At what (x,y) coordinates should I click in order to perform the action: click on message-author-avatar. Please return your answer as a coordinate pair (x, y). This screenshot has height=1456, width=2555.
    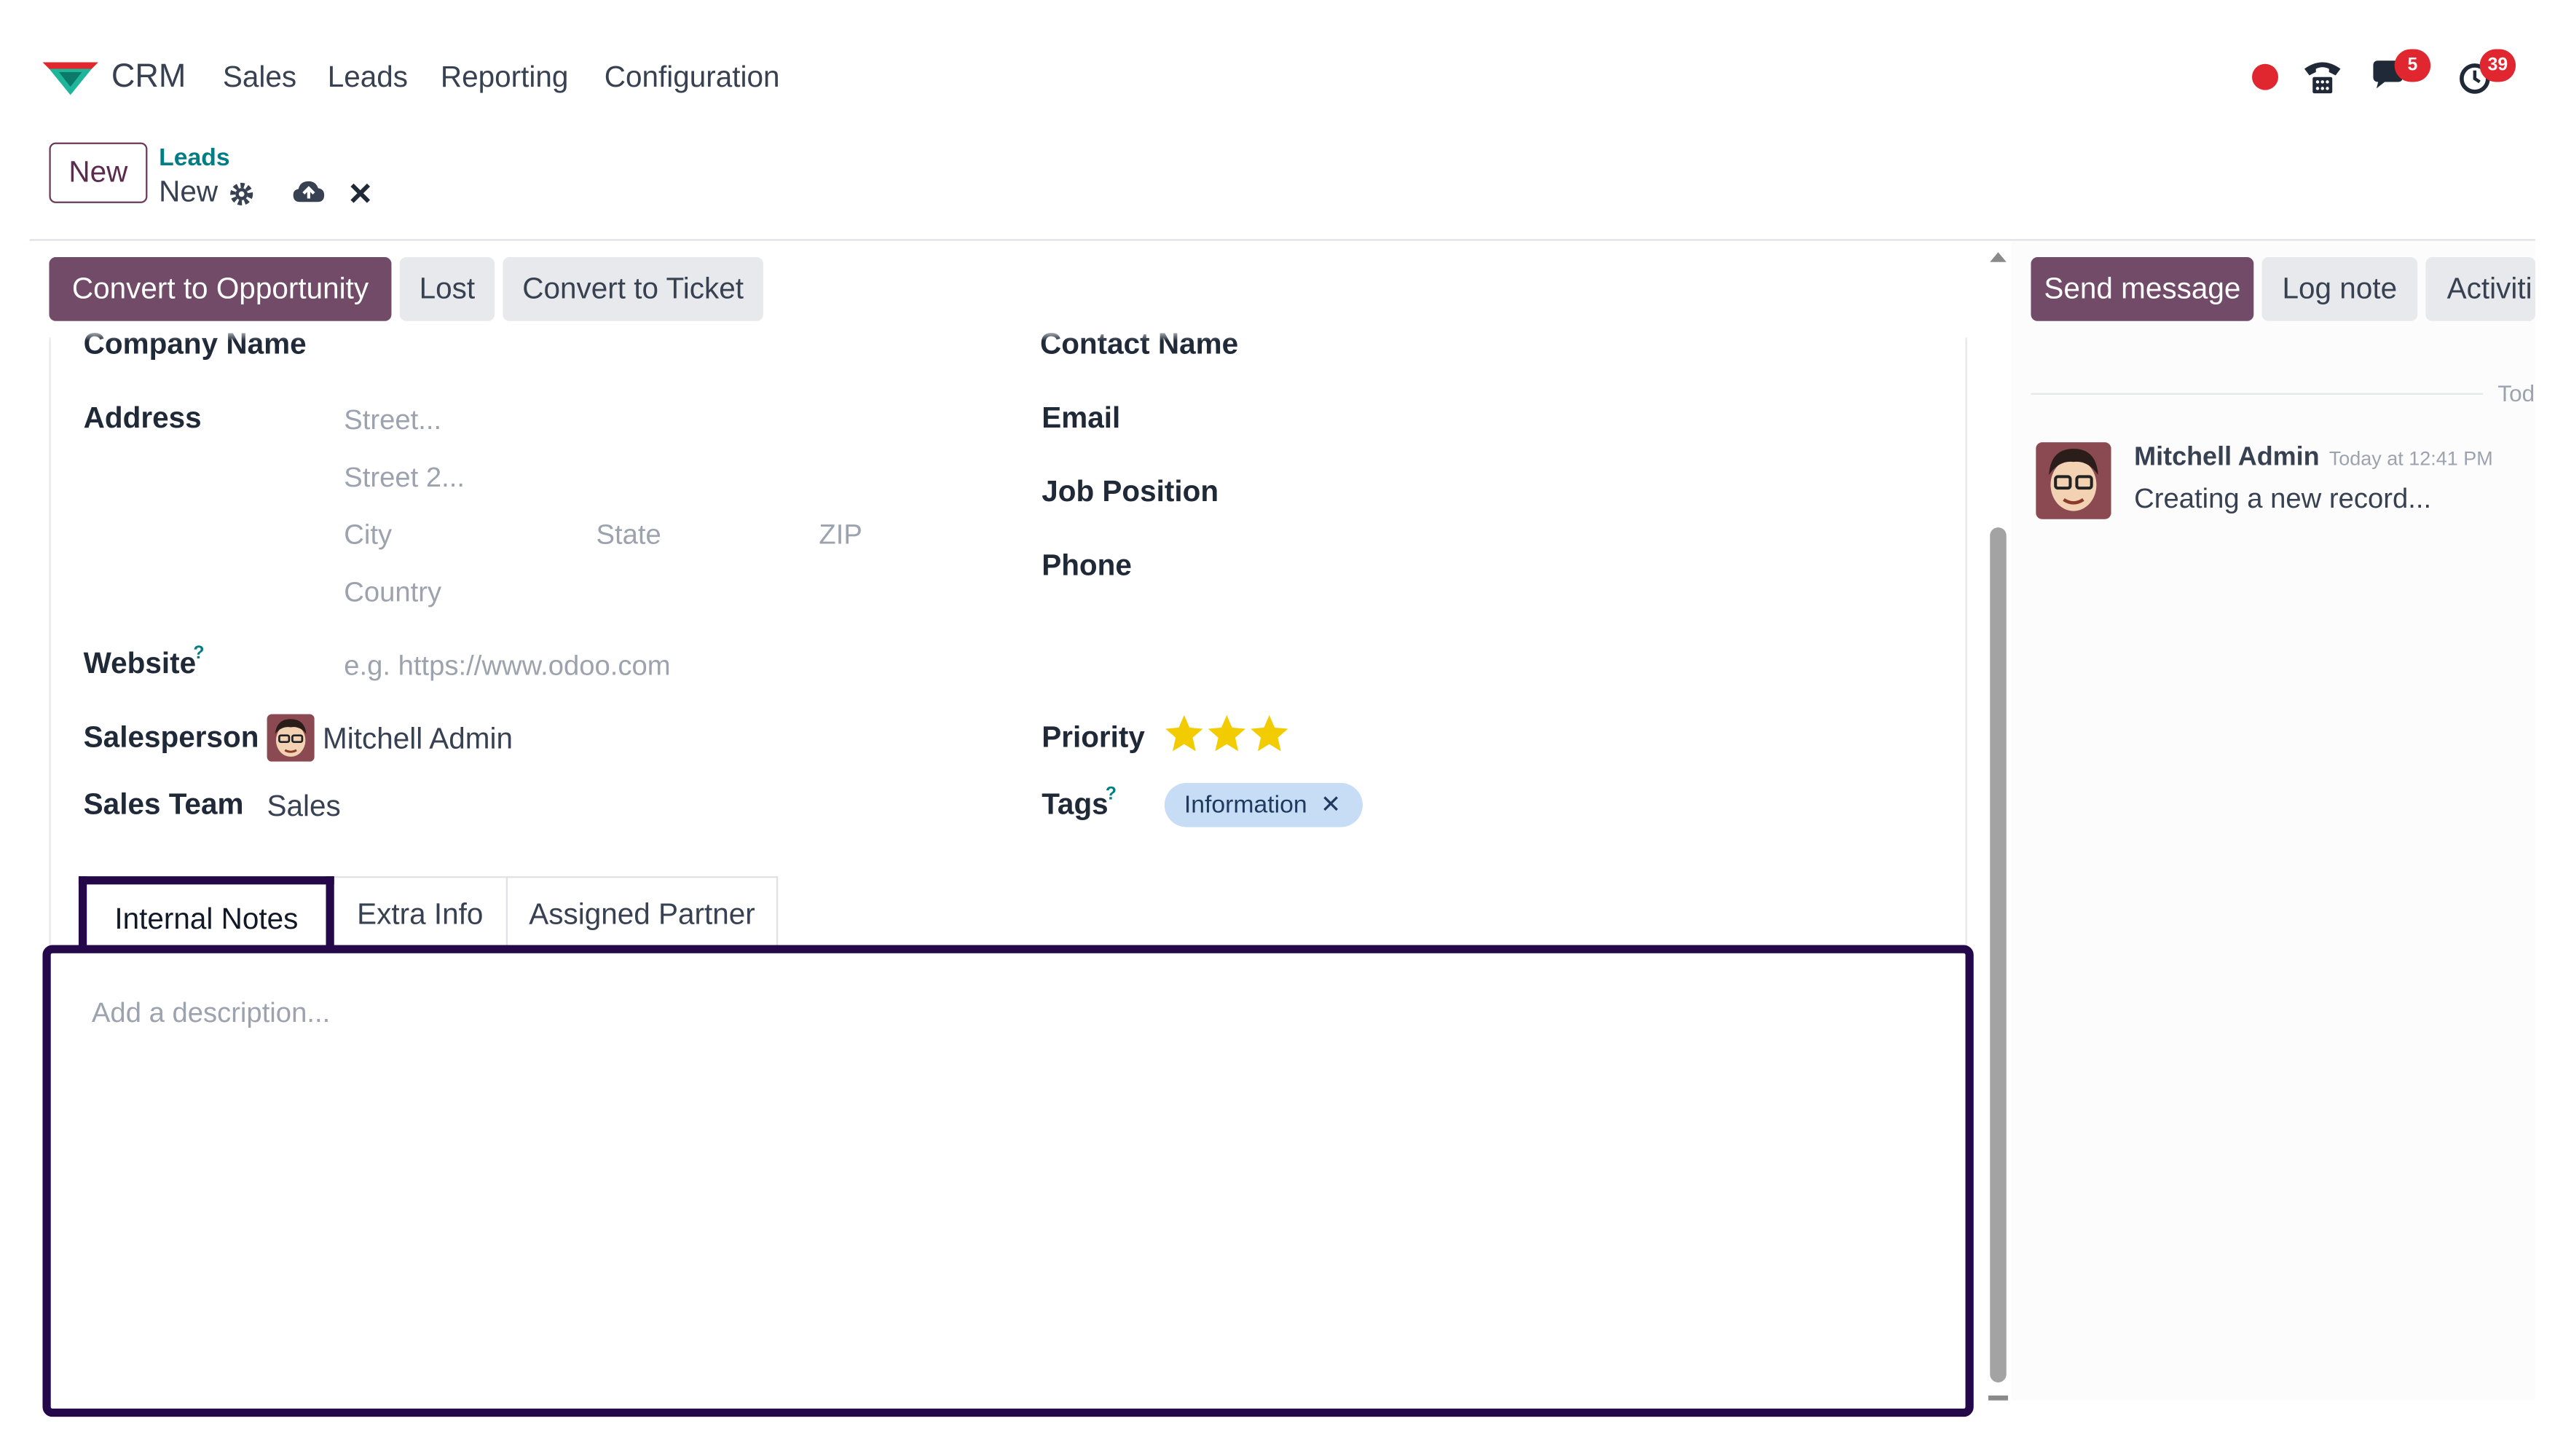
    Looking at the image, I should click on (2073, 480).